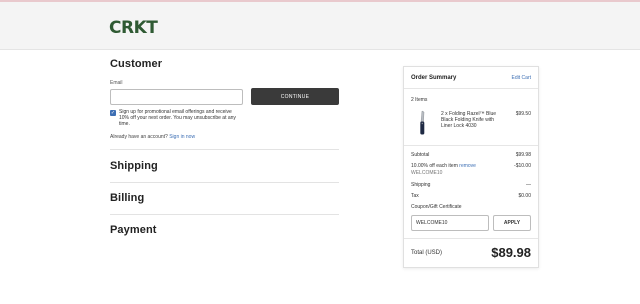 The image size is (640, 304). What do you see at coordinates (471, 185) in the screenshot?
I see `shipping-row: Shipping —` at bounding box center [471, 185].